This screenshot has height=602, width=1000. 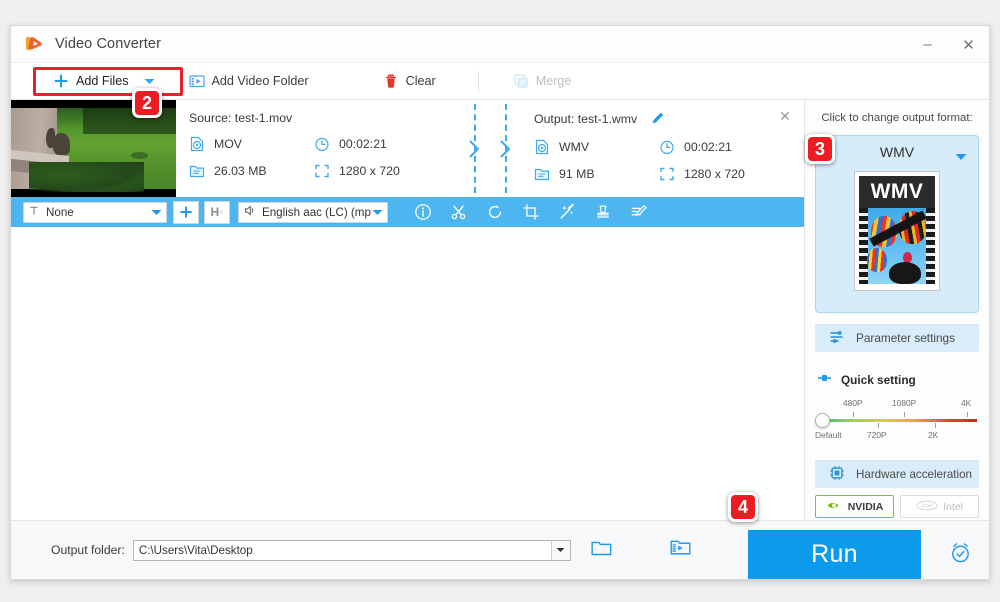 I want to click on slider-label-2k: 2K, so click(x=933, y=435).